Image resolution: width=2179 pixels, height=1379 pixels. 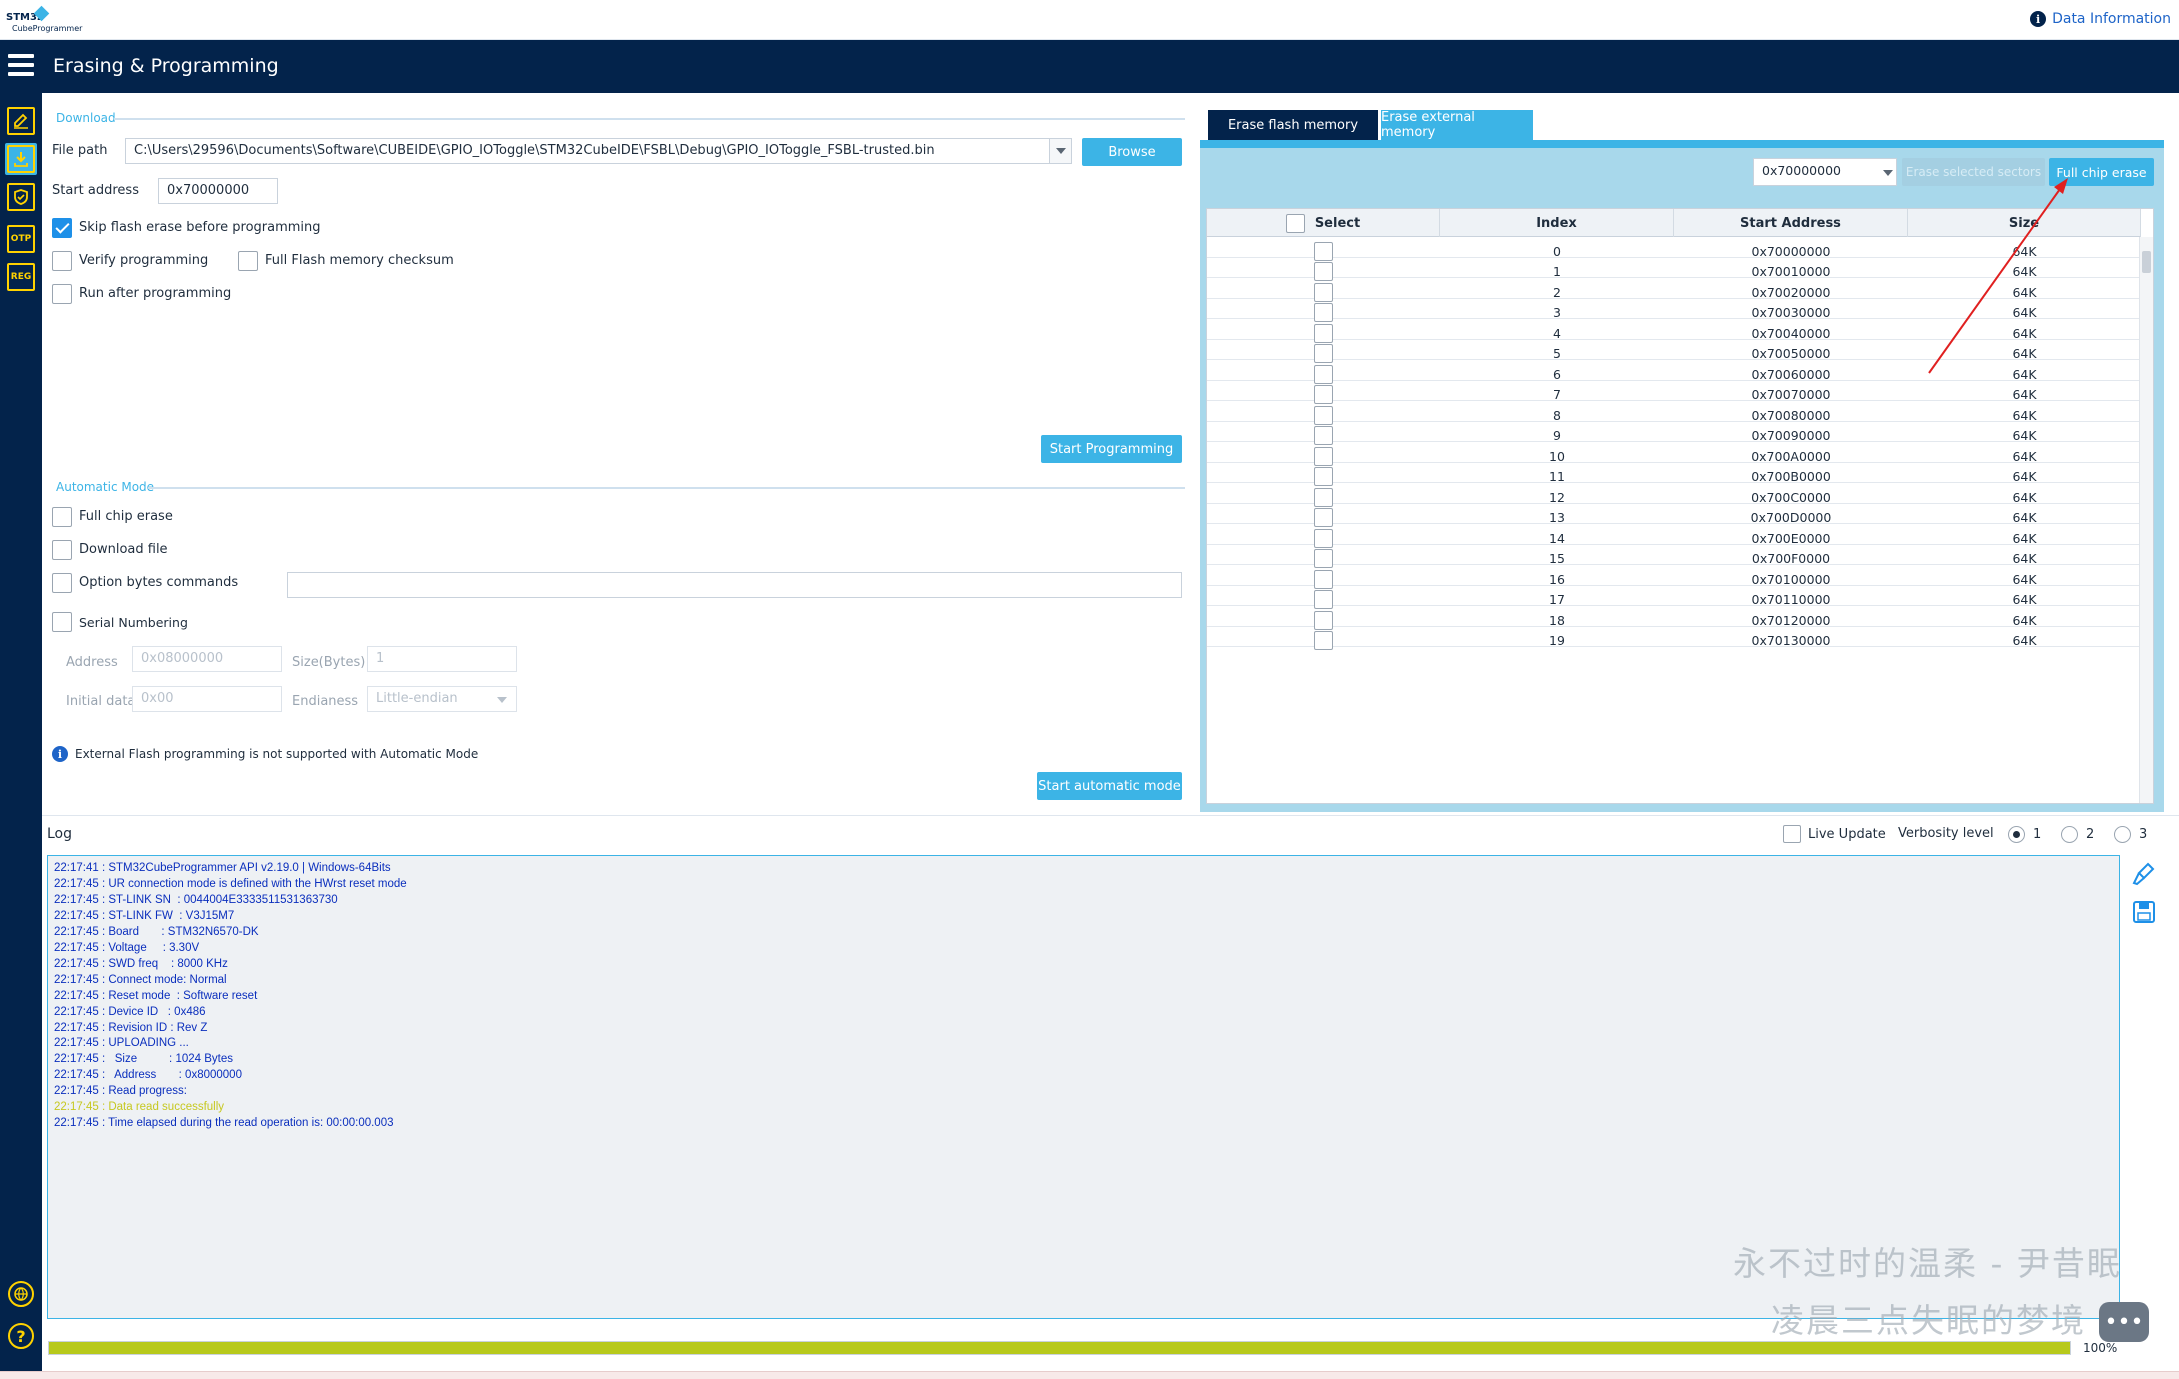 What do you see at coordinates (1323, 640) in the screenshot?
I see `sector-checkbox` at bounding box center [1323, 640].